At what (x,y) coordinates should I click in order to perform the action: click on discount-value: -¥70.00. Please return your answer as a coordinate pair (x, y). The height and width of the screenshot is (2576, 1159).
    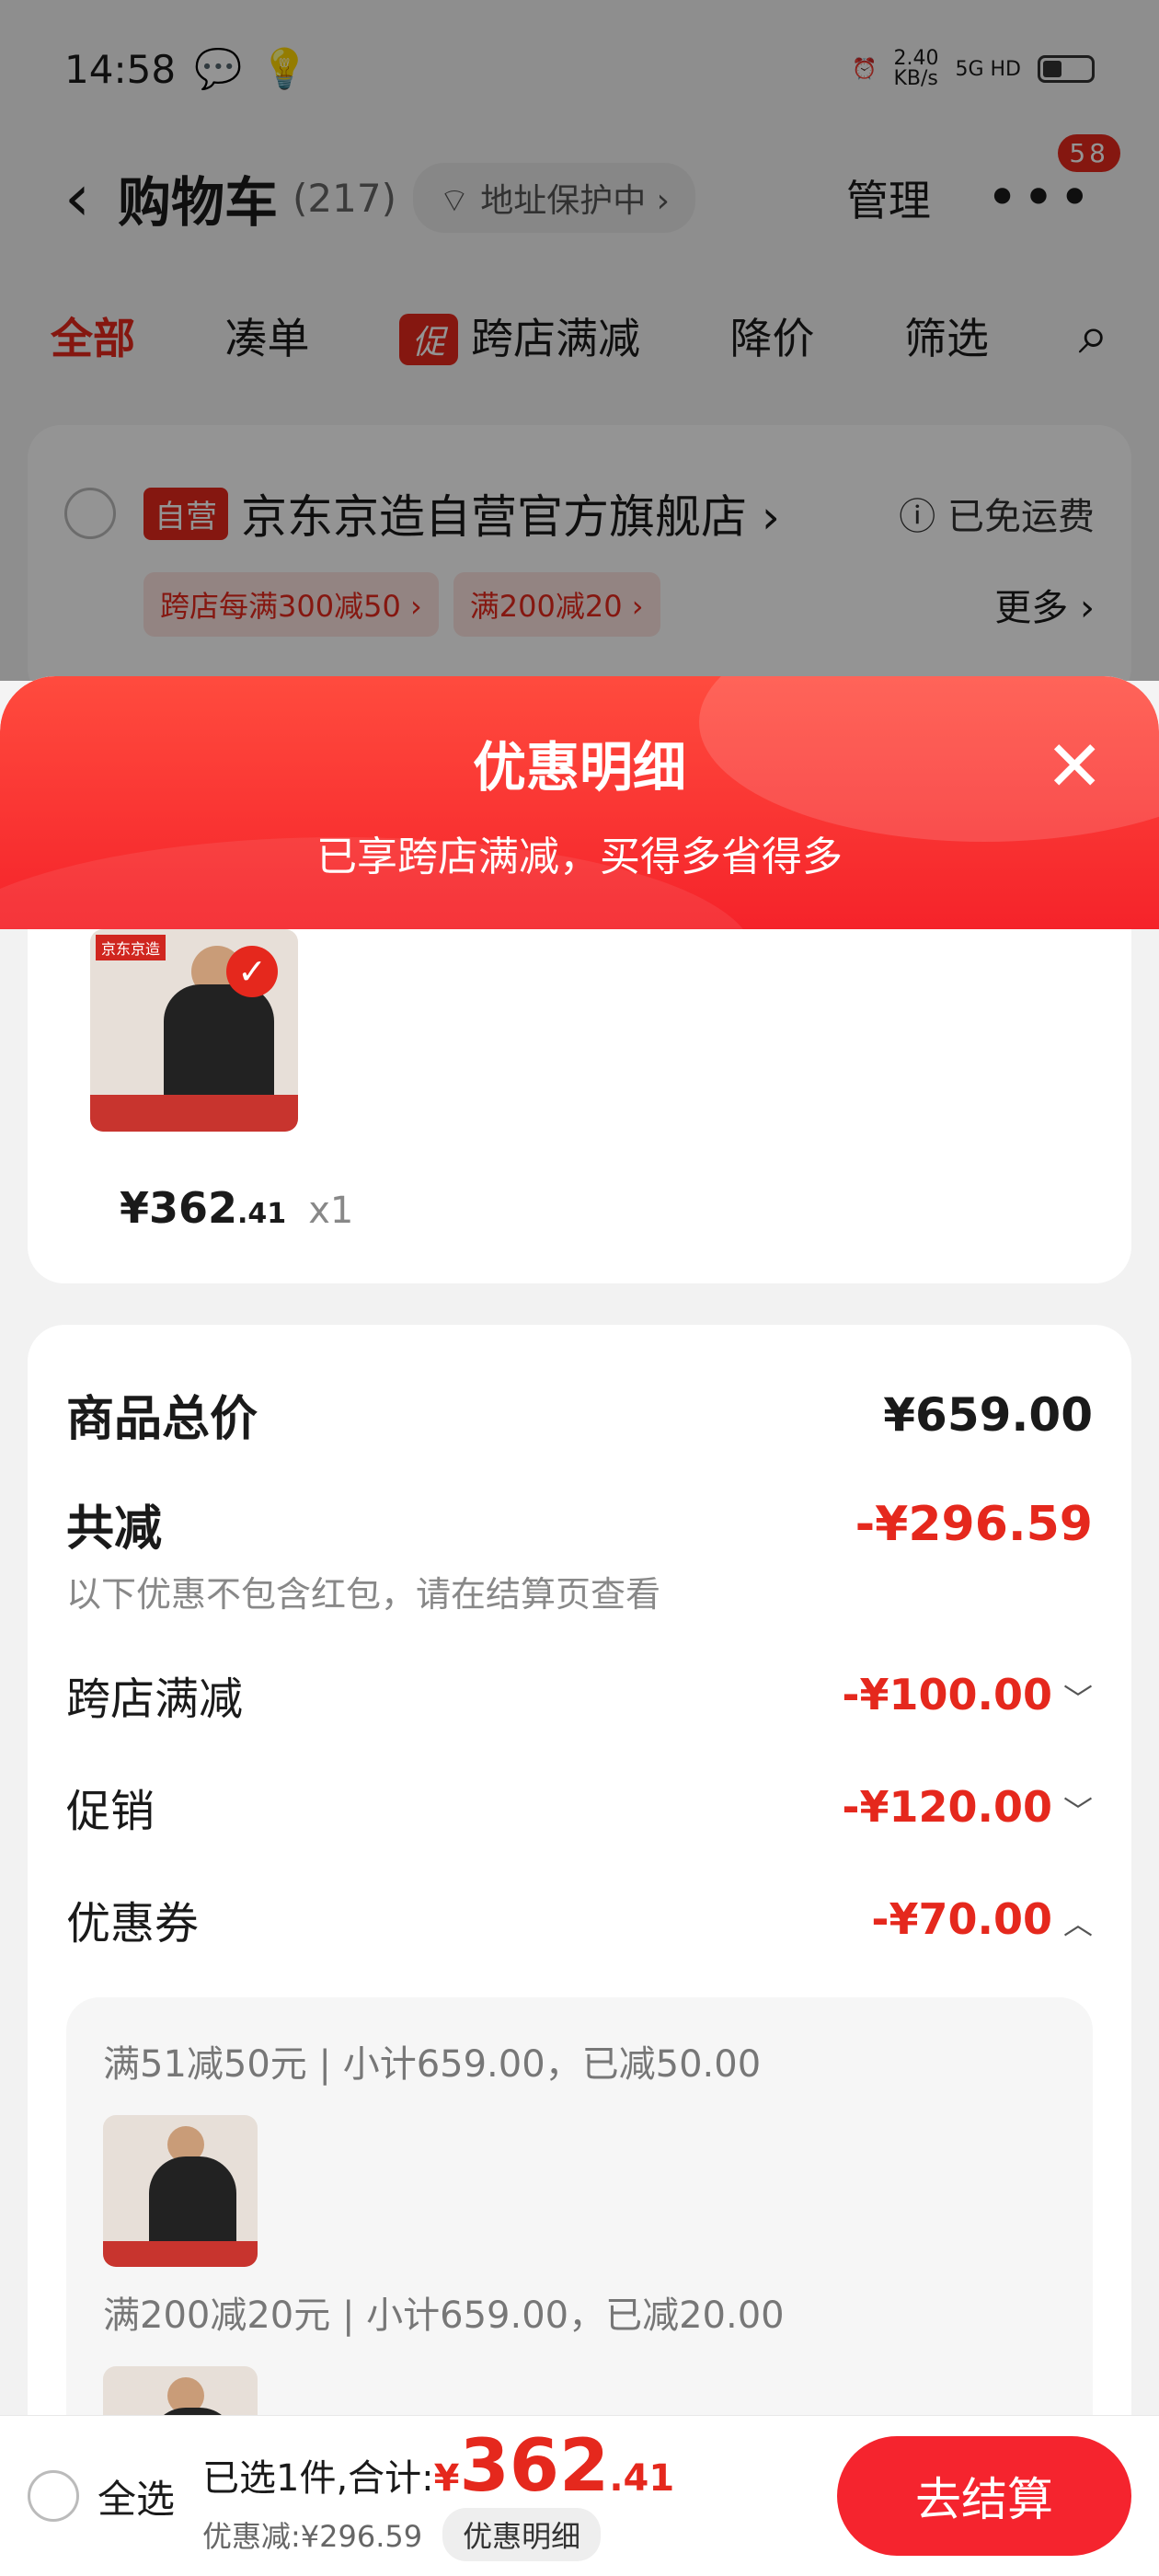
    Looking at the image, I should click on (961, 1919).